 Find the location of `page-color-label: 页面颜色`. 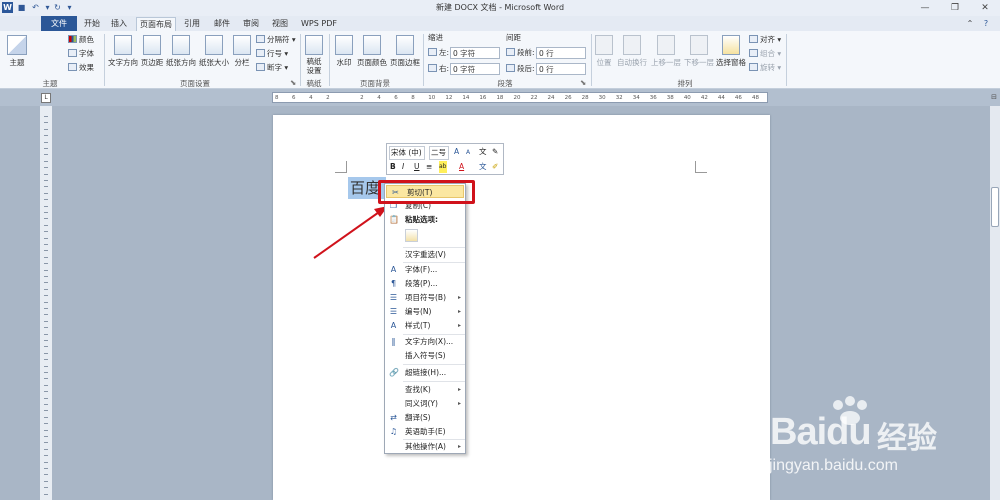

page-color-label: 页面颜色 is located at coordinates (372, 62).